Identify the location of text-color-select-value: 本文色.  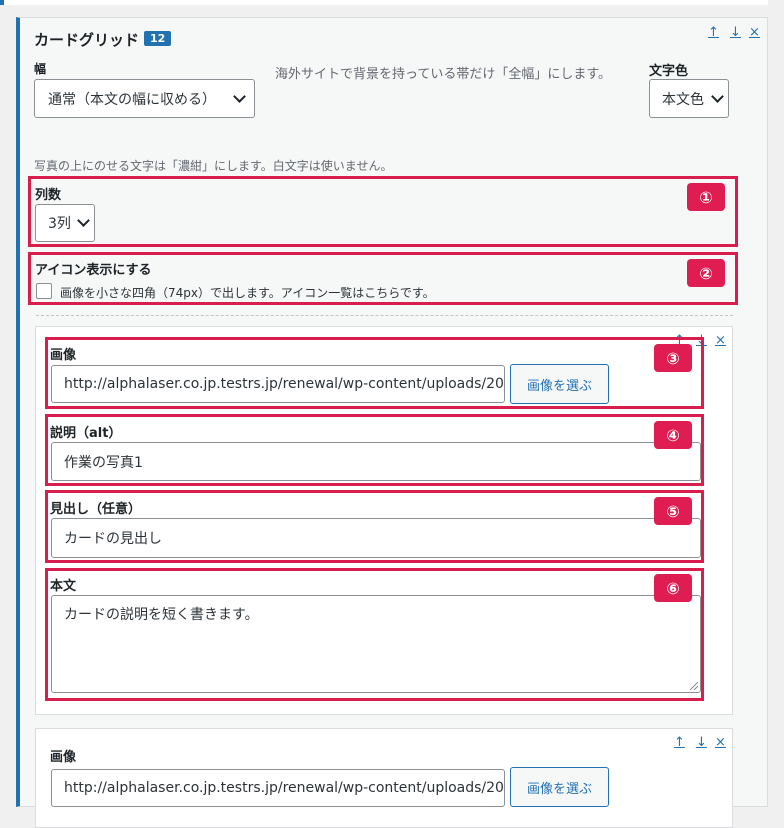
(683, 99).